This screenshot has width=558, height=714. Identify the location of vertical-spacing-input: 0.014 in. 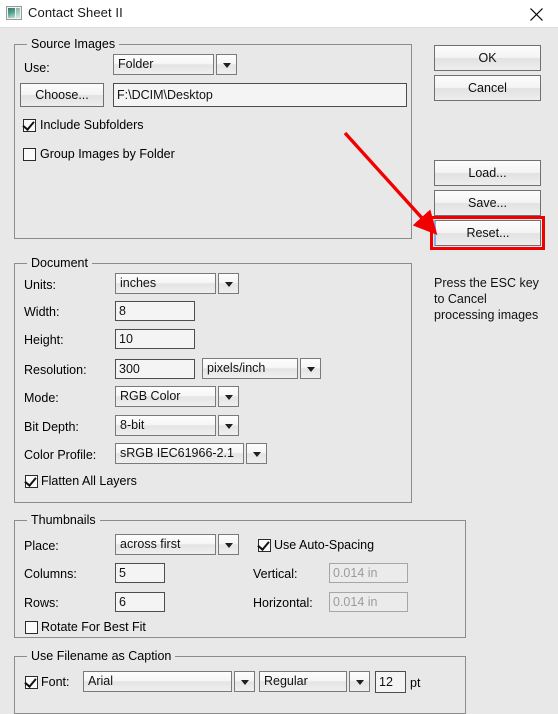
(368, 573).